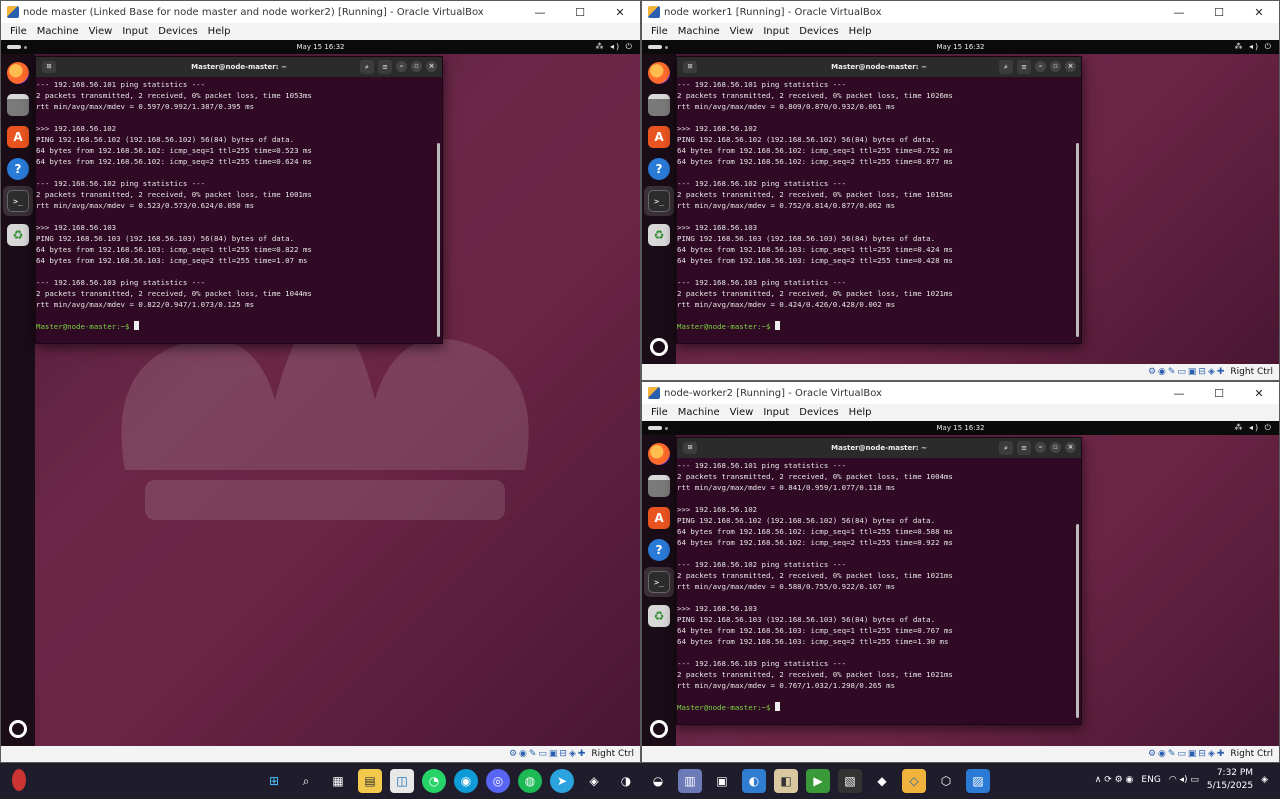 This screenshot has width=1280, height=799. I want to click on thermometer-icon, so click(19, 780).